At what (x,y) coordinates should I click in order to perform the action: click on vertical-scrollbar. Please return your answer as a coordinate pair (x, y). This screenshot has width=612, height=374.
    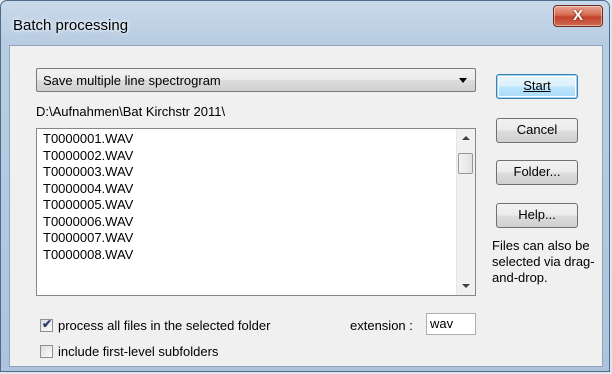
    Looking at the image, I should click on (465, 212).